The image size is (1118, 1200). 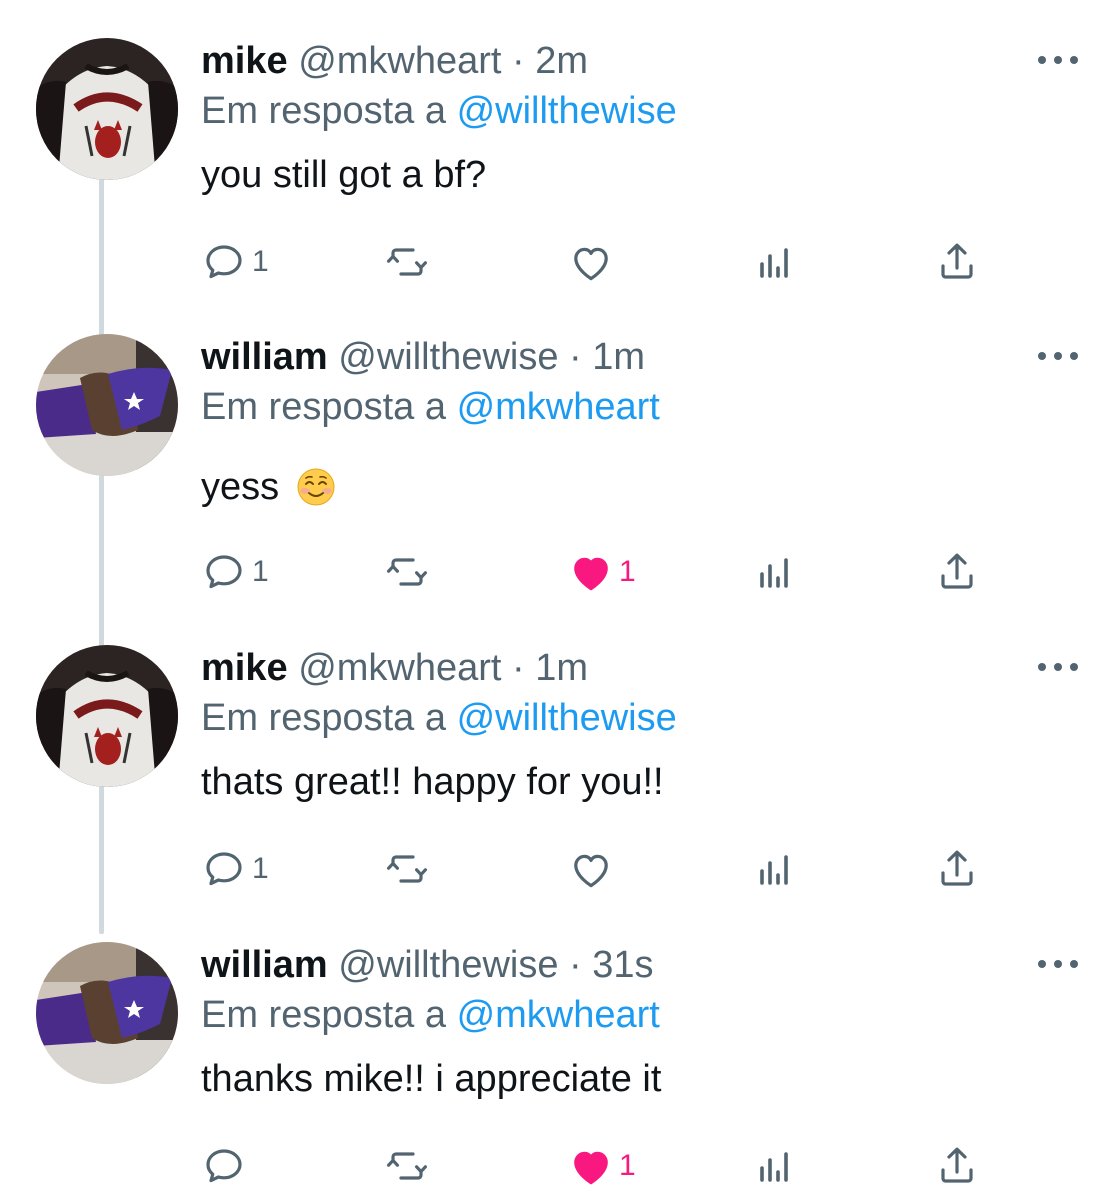 What do you see at coordinates (240, 487) in the screenshot?
I see `tweet-text-body: yess` at bounding box center [240, 487].